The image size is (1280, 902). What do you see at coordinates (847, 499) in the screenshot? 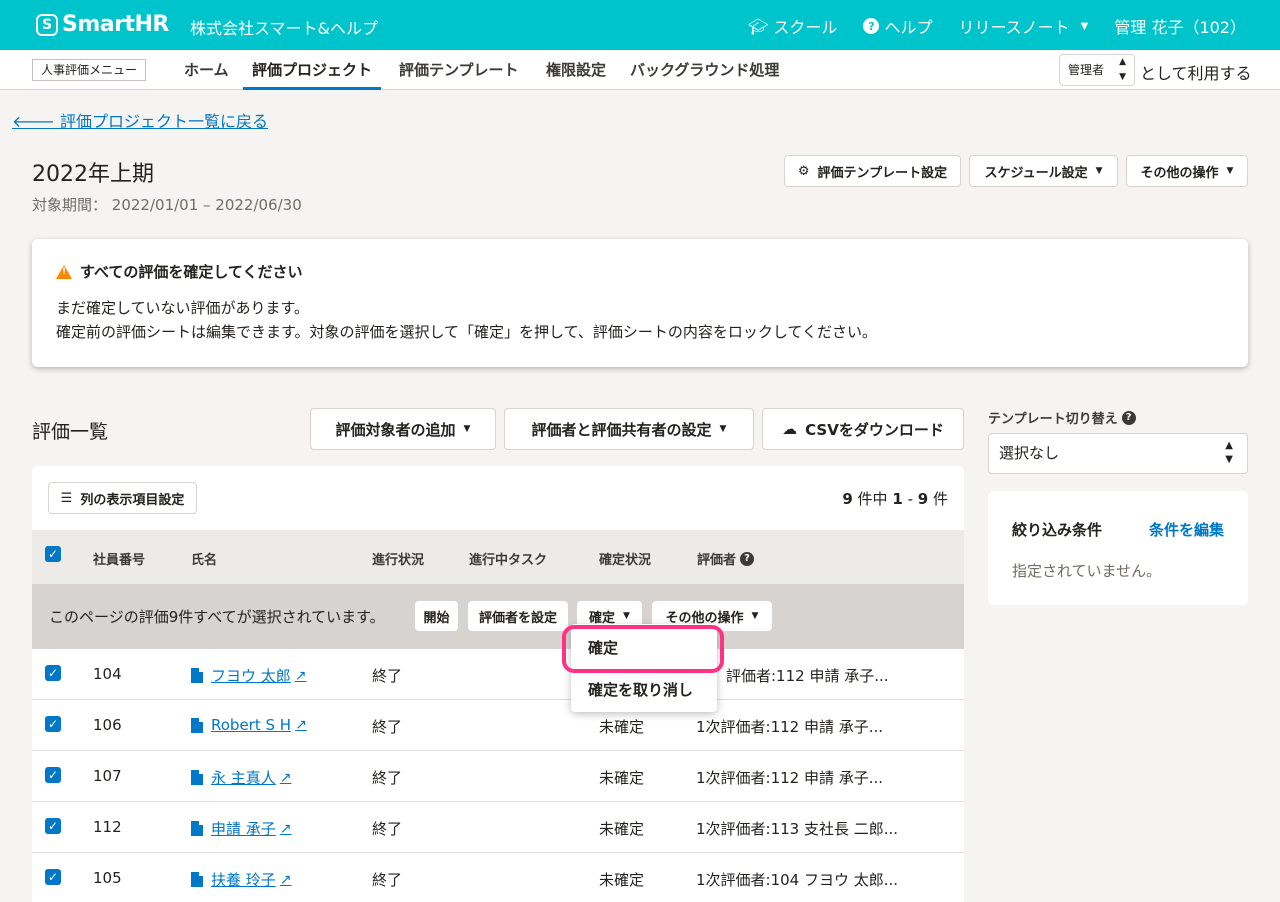
I see `count-total: 9` at bounding box center [847, 499].